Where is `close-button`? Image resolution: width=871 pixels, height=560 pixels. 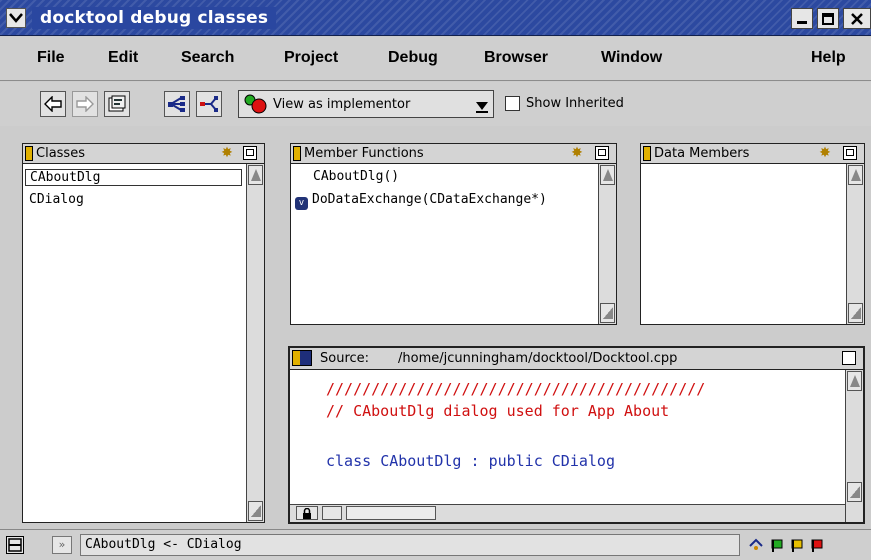
close-button is located at coordinates (857, 18).